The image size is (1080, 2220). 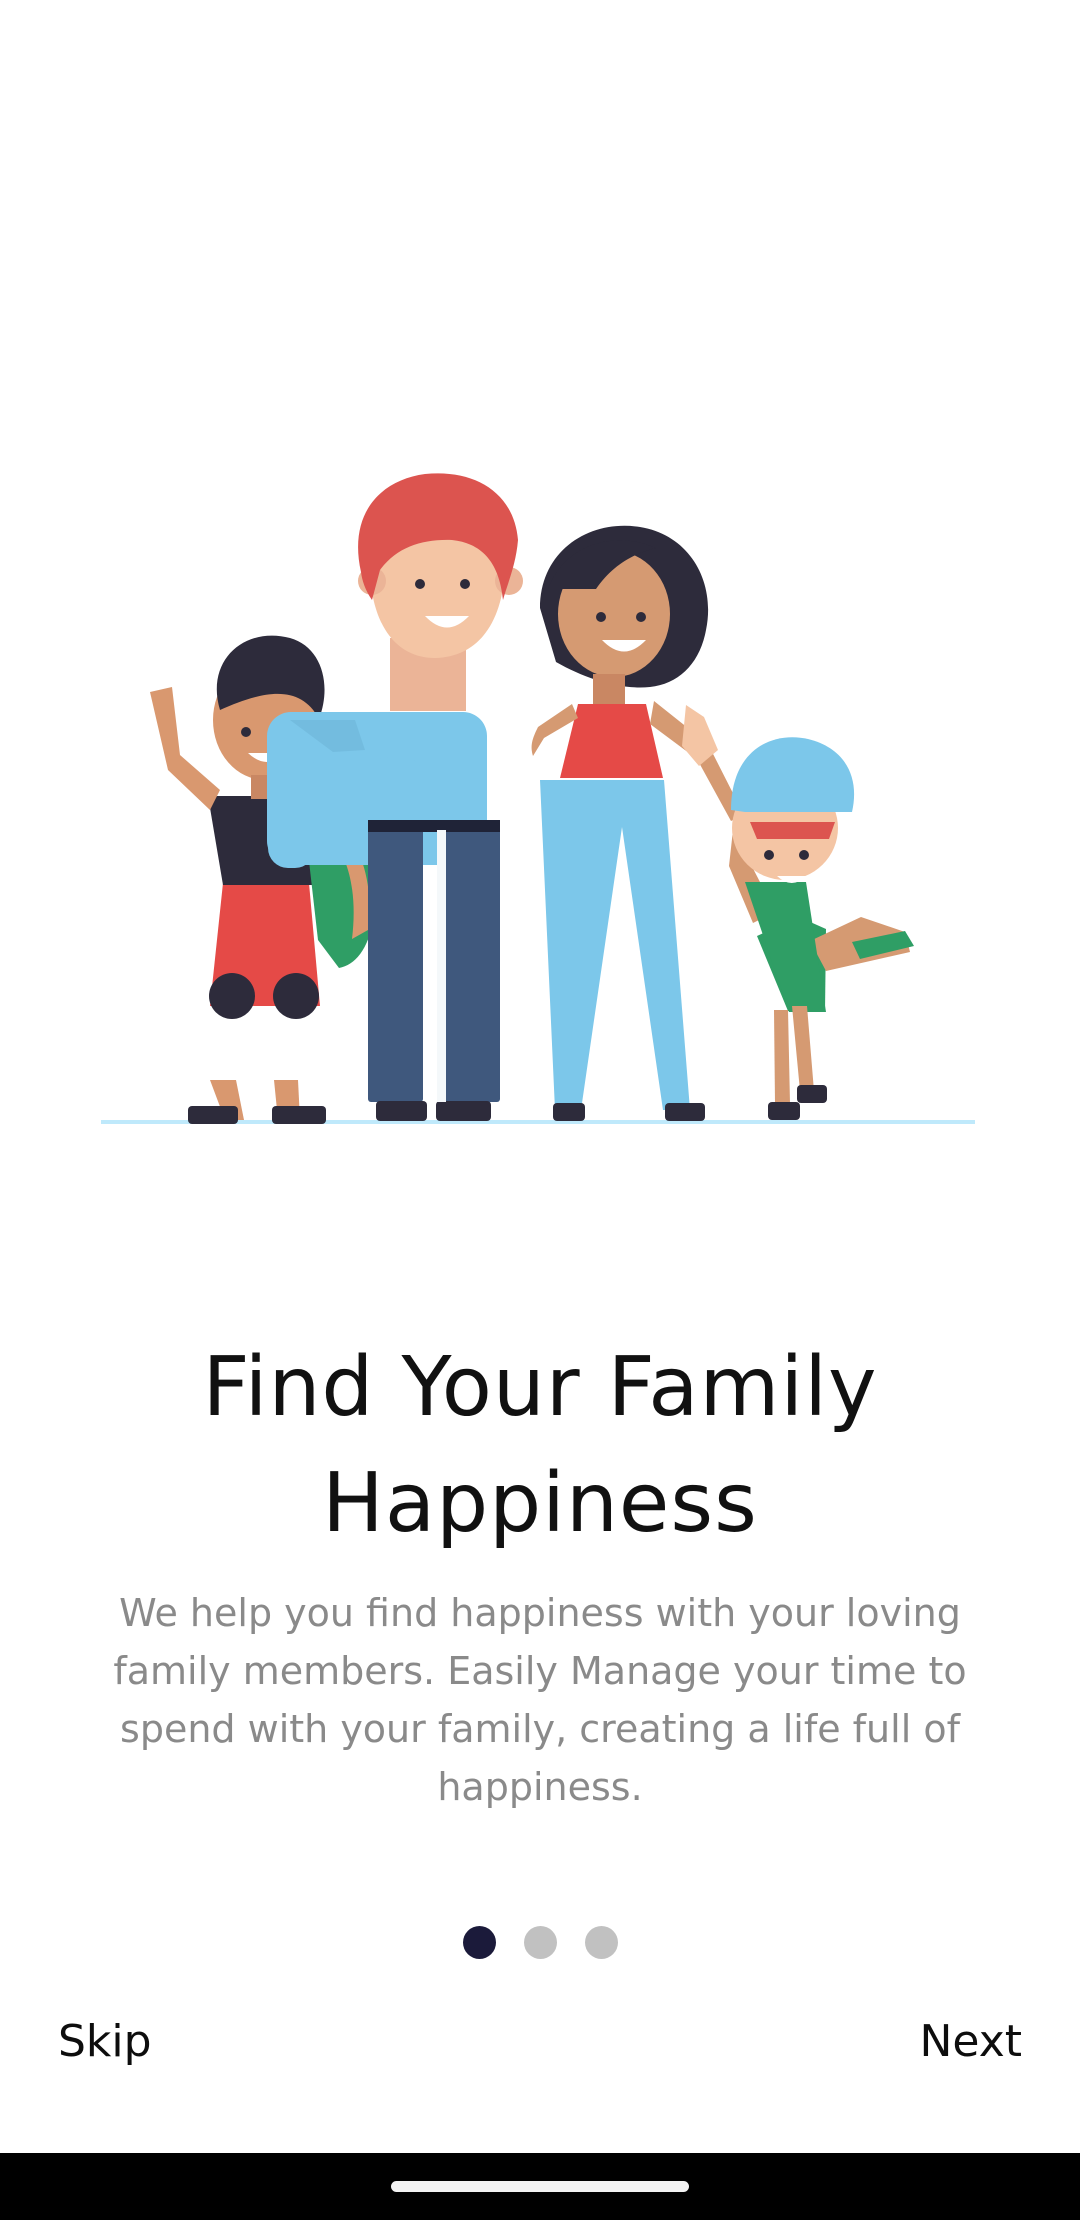 I want to click on page-dot-active, so click(x=479, y=1942).